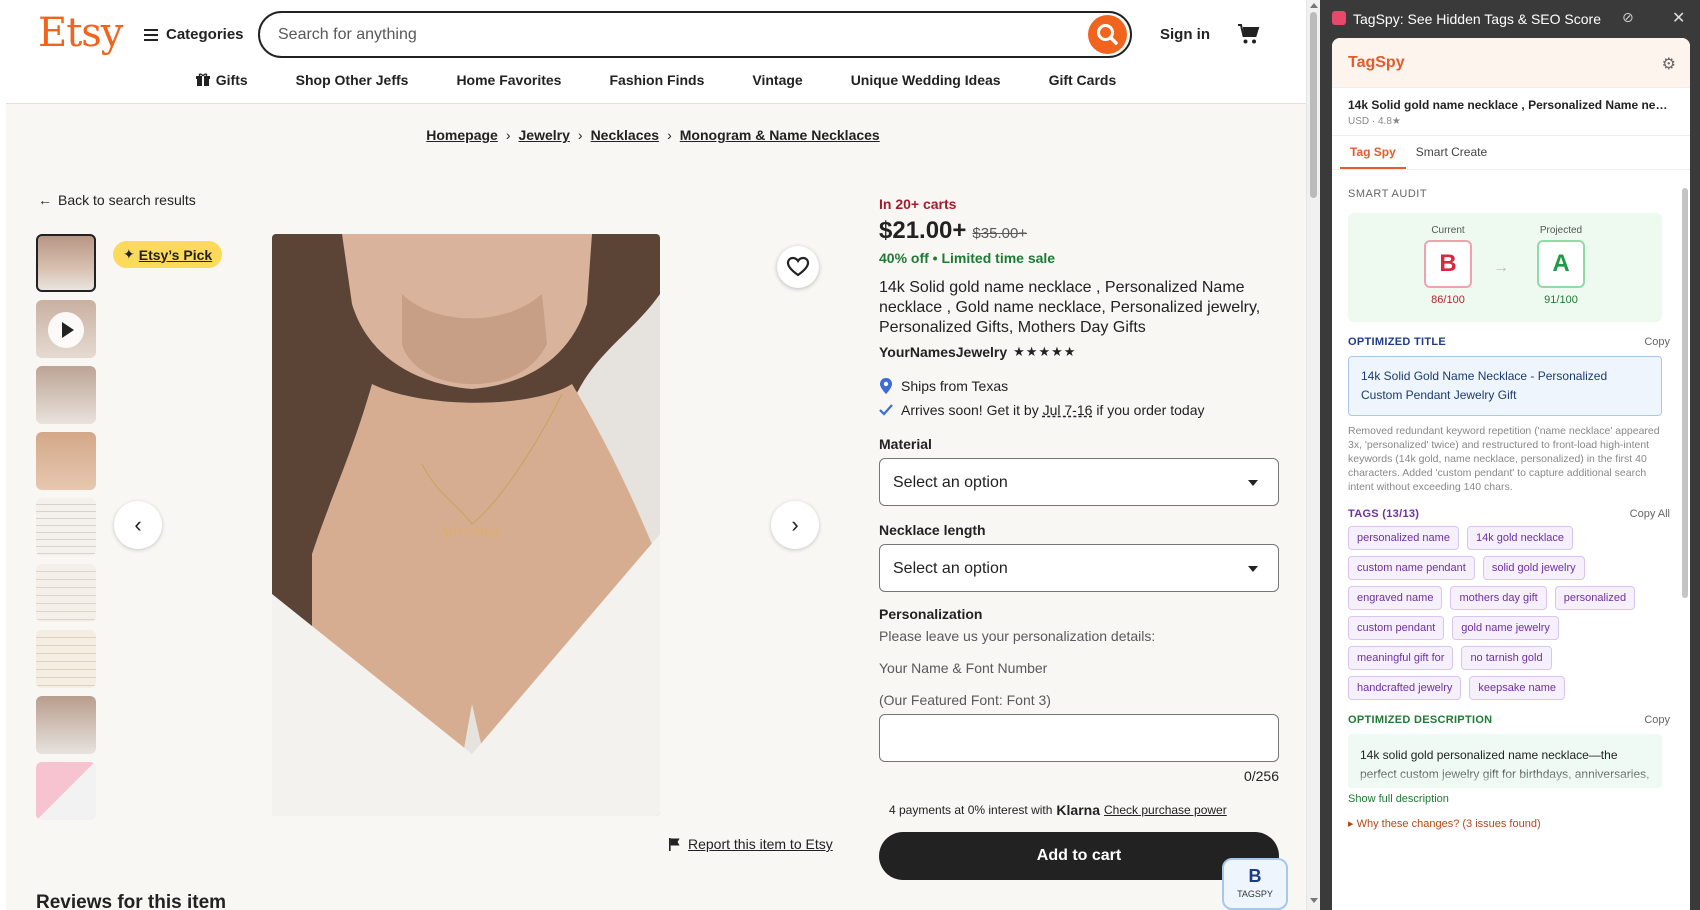  I want to click on copy-description-button: Copy, so click(1657, 720).